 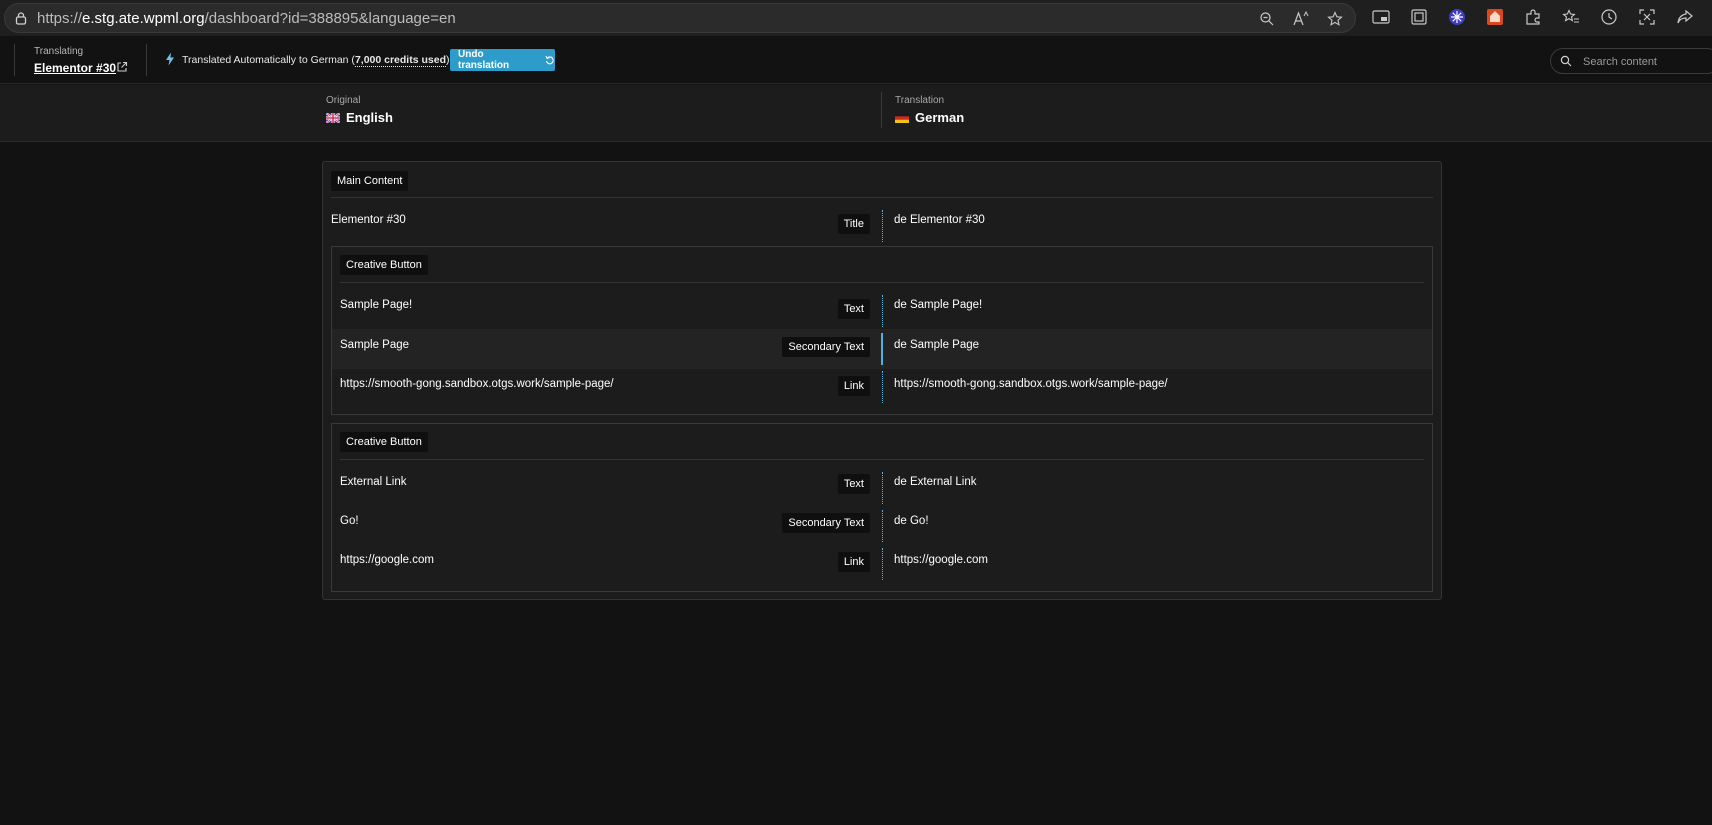 I want to click on target-text: de Sample Page!, so click(x=938, y=305).